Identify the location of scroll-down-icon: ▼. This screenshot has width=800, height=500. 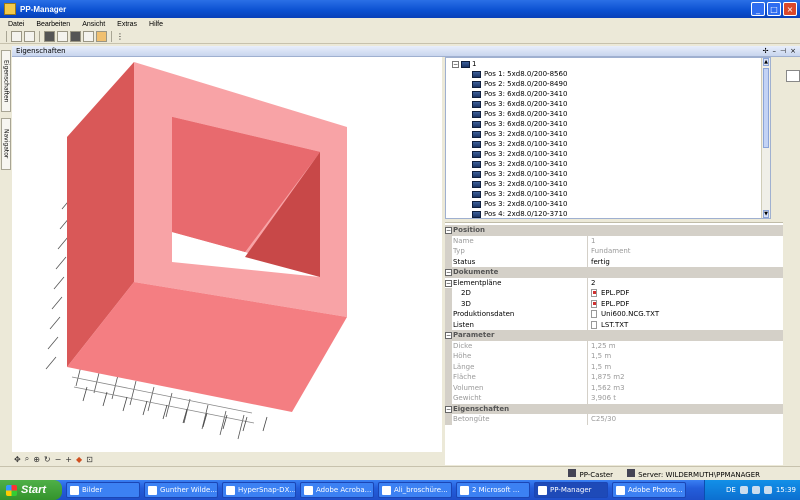
(766, 214).